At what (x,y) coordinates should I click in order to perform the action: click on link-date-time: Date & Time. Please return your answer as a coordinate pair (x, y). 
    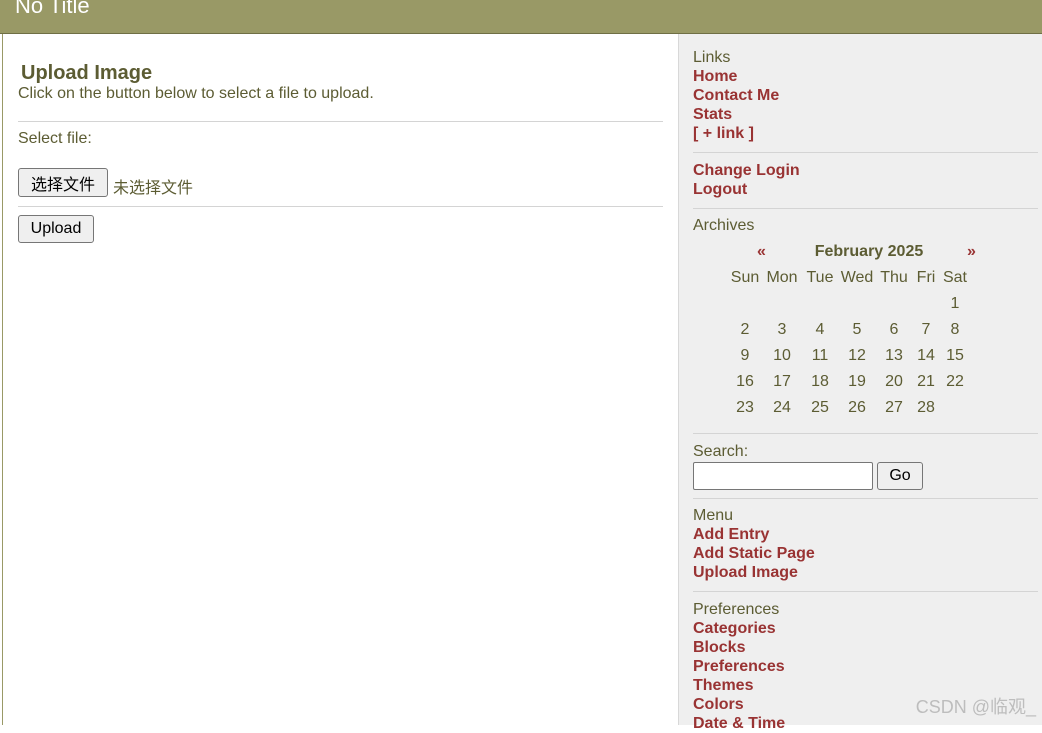
    Looking at the image, I should click on (739, 724).